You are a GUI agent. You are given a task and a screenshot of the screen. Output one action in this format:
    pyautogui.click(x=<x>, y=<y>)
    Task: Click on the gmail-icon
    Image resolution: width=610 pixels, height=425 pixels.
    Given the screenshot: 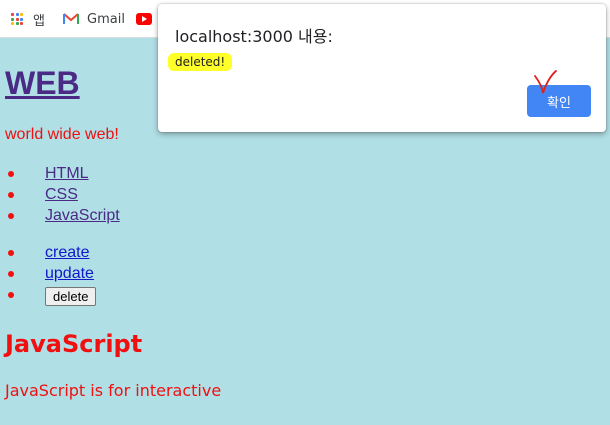 What is the action you would take?
    pyautogui.click(x=71, y=18)
    